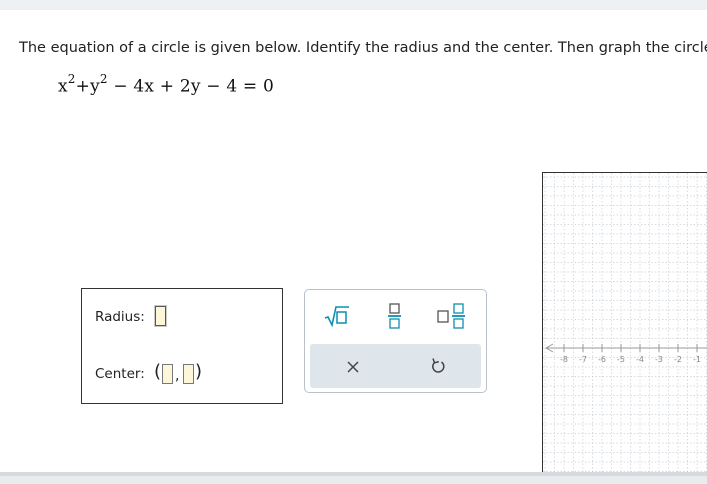  I want to click on fraction-icon, so click(395, 318).